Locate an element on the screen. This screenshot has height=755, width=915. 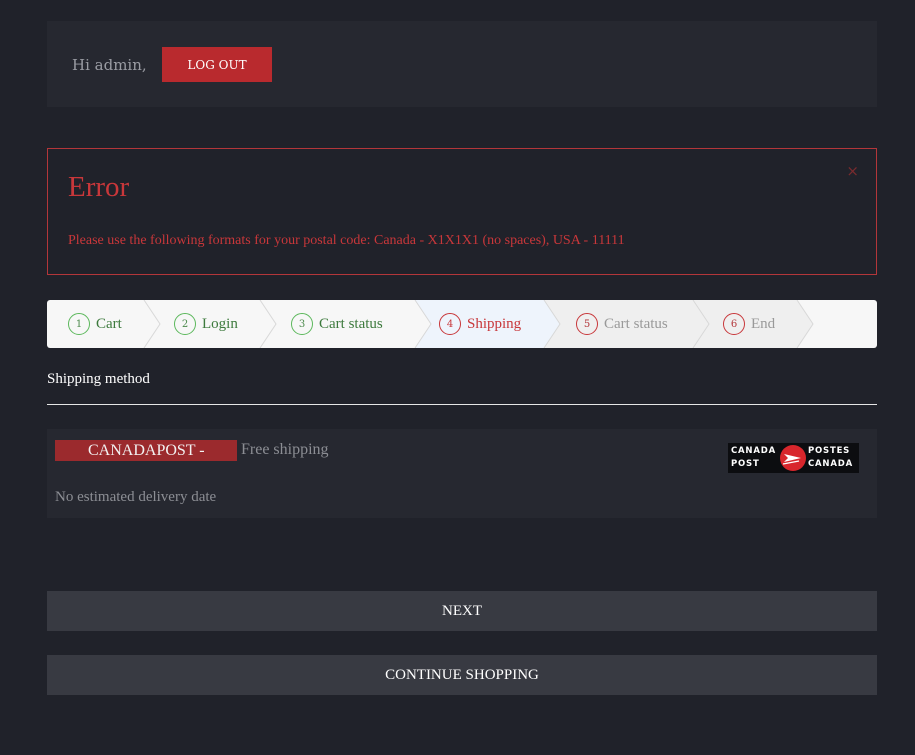
step-number: 4 is located at coordinates (450, 324).